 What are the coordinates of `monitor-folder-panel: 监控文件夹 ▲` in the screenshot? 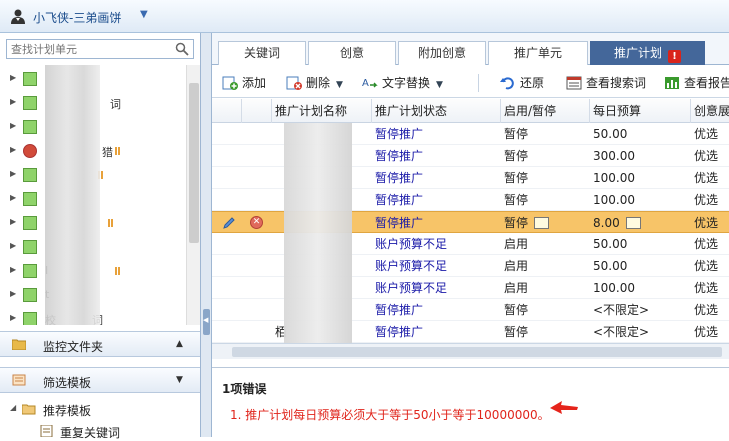 It's located at (100, 344).